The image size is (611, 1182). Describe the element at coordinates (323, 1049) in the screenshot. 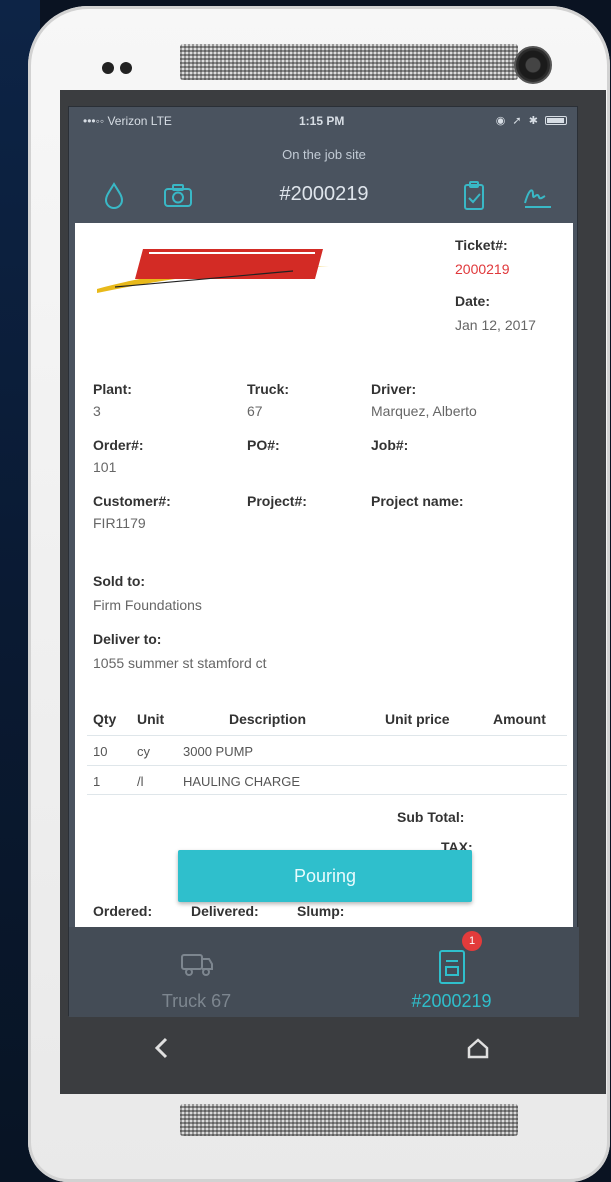

I see `android-nav-bar` at that location.